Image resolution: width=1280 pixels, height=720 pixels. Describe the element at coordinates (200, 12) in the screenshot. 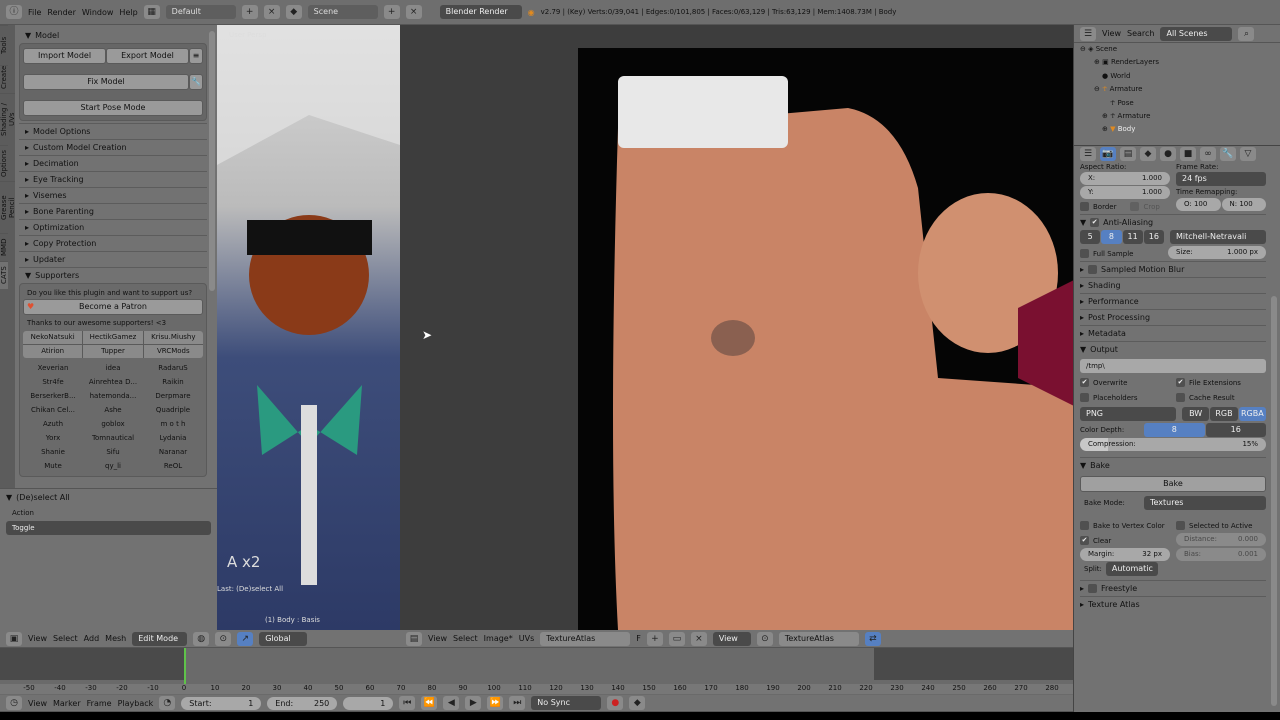

I see `layout-select: Default` at that location.